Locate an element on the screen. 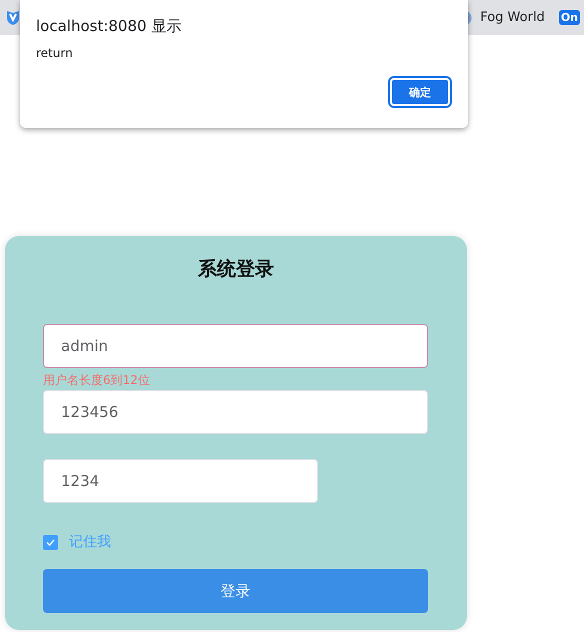 The image size is (584, 632). input-field: 1234 is located at coordinates (180, 481).